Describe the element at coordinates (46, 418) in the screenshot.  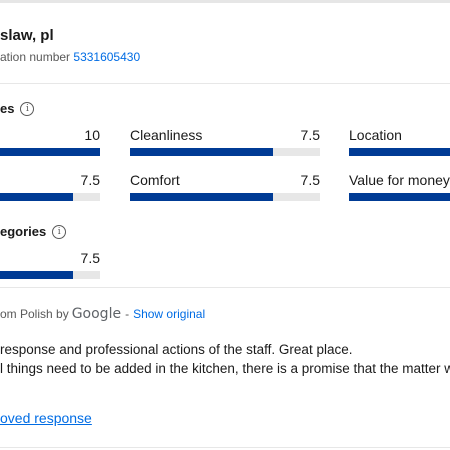
I see `approved-response-link: oved response` at that location.